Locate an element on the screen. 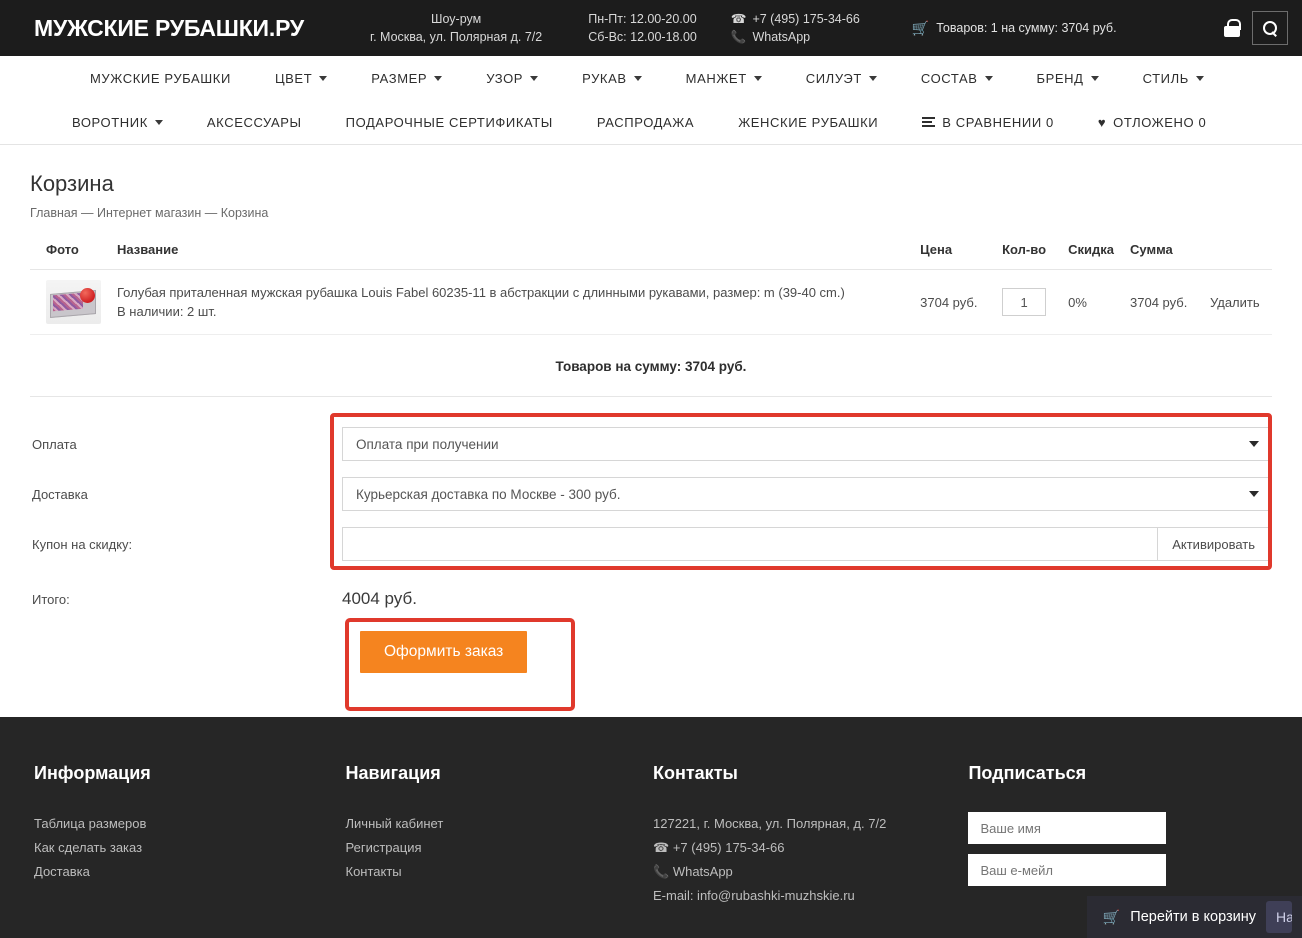  column-header-delete is located at coordinates (1237, 256).